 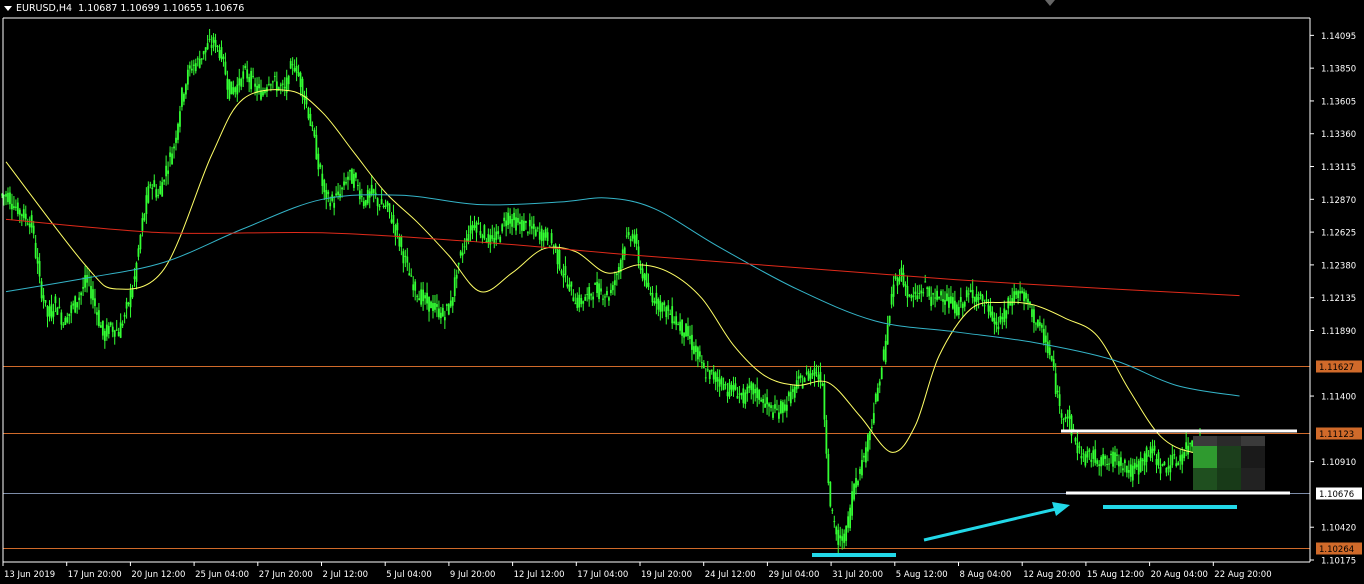 I want to click on y-tick-label: 1.10175, so click(x=1338, y=562).